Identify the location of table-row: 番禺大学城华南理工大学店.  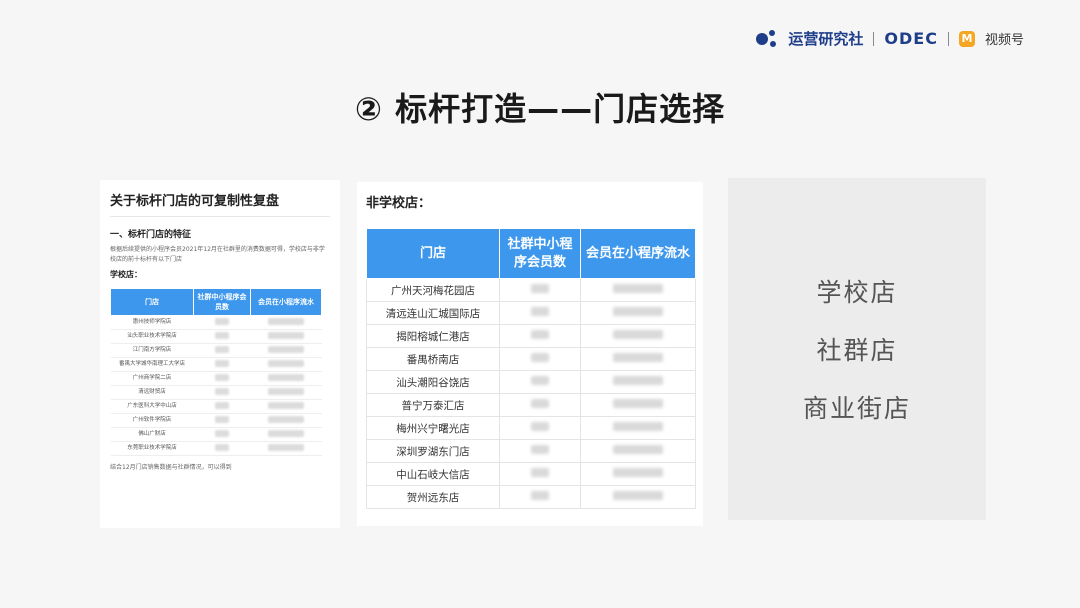
(216, 364).